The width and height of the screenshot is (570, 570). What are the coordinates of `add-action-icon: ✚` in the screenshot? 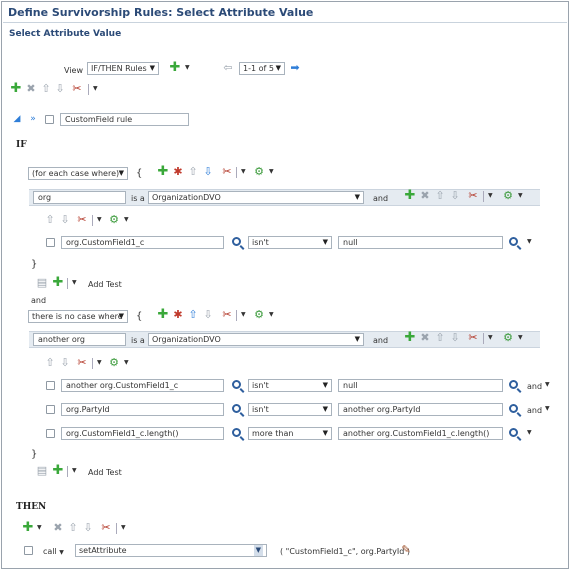 It's located at (28, 527).